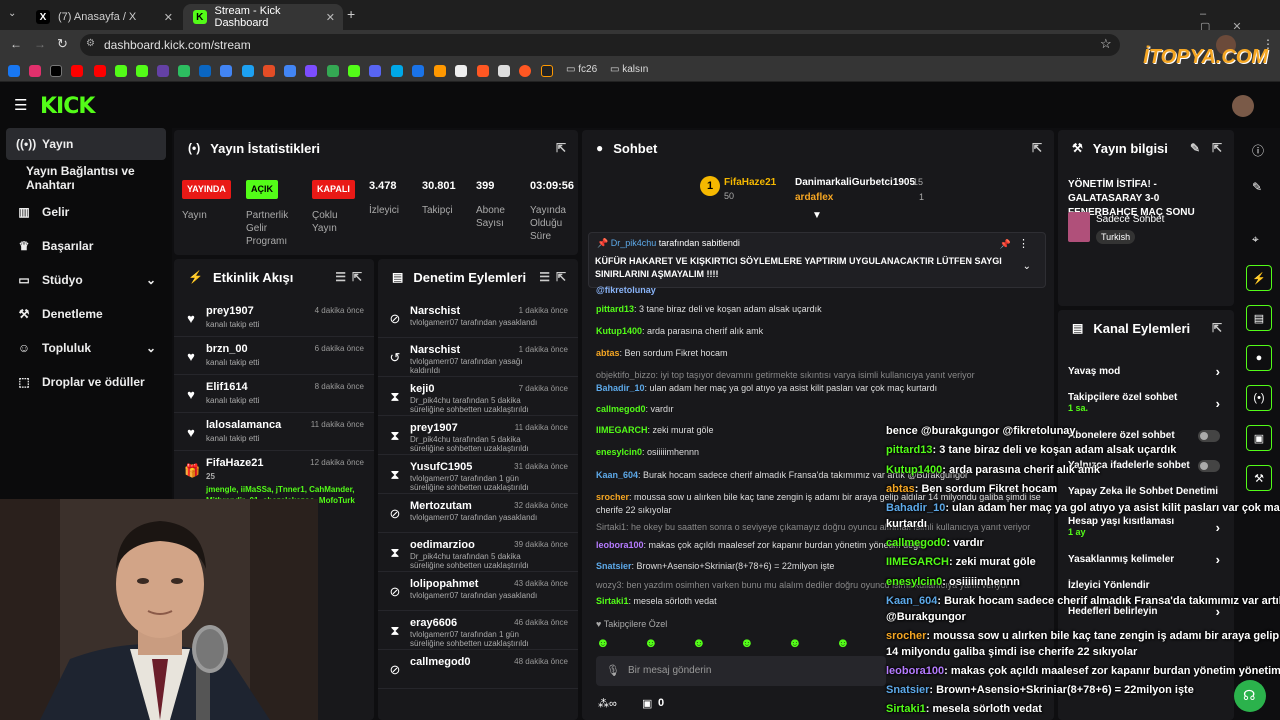  I want to click on url-field: dashboard.kick.com/stream, so click(600, 45).